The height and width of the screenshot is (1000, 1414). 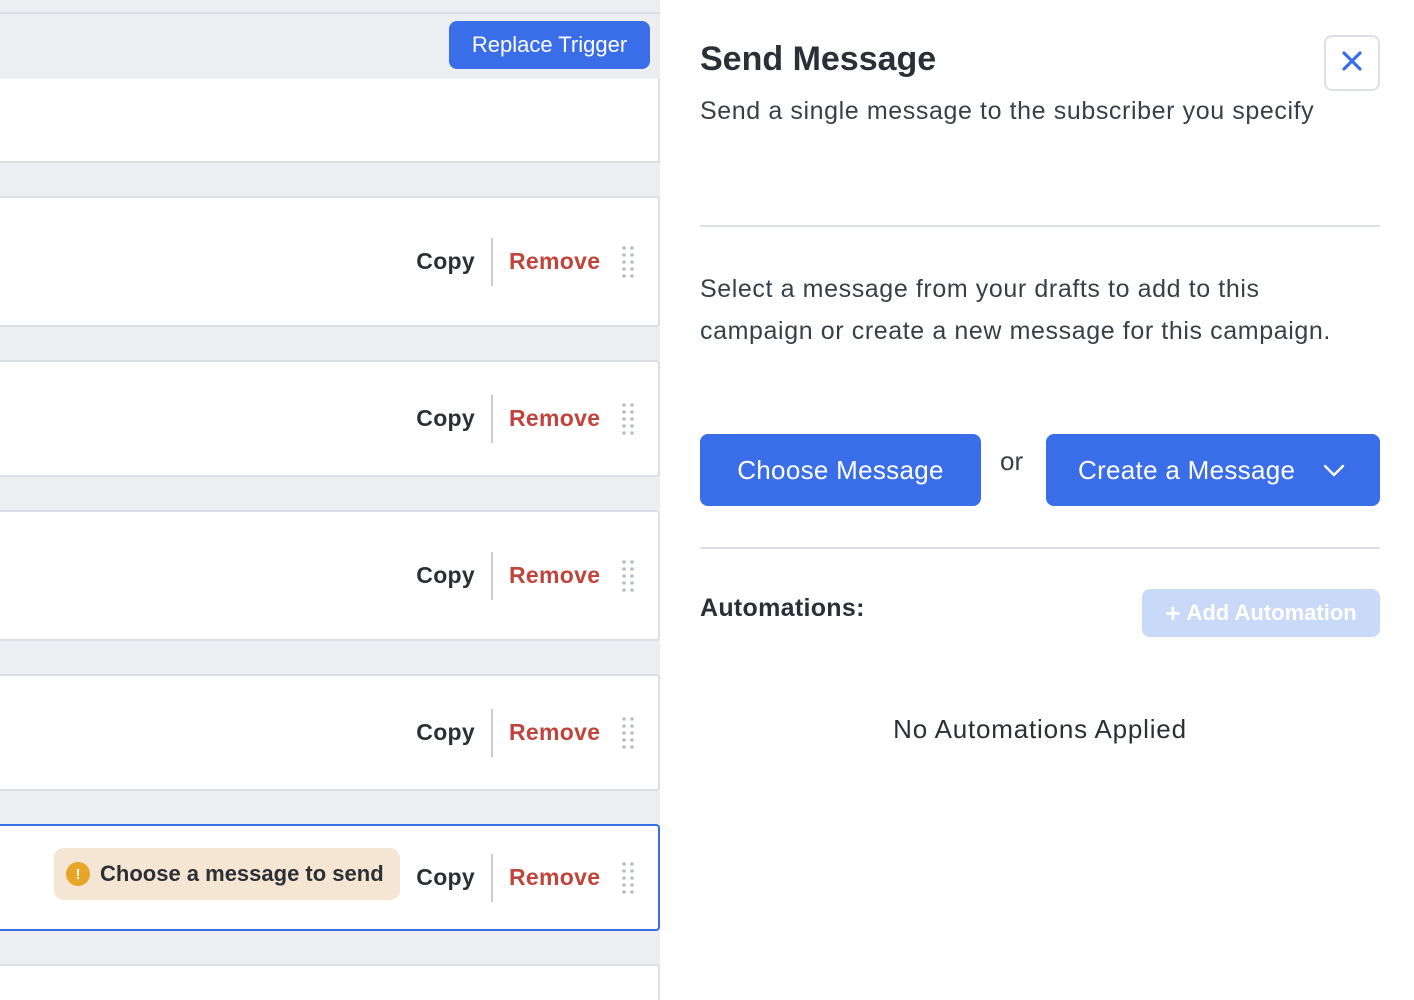 I want to click on chevron-down-icon, so click(x=1334, y=473).